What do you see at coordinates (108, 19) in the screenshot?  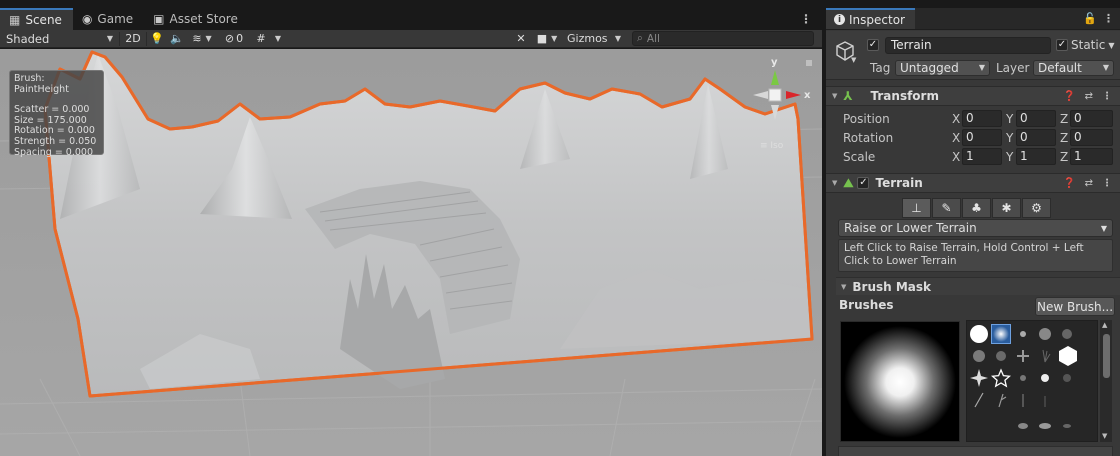 I see `tab-game: ◉ Game` at bounding box center [108, 19].